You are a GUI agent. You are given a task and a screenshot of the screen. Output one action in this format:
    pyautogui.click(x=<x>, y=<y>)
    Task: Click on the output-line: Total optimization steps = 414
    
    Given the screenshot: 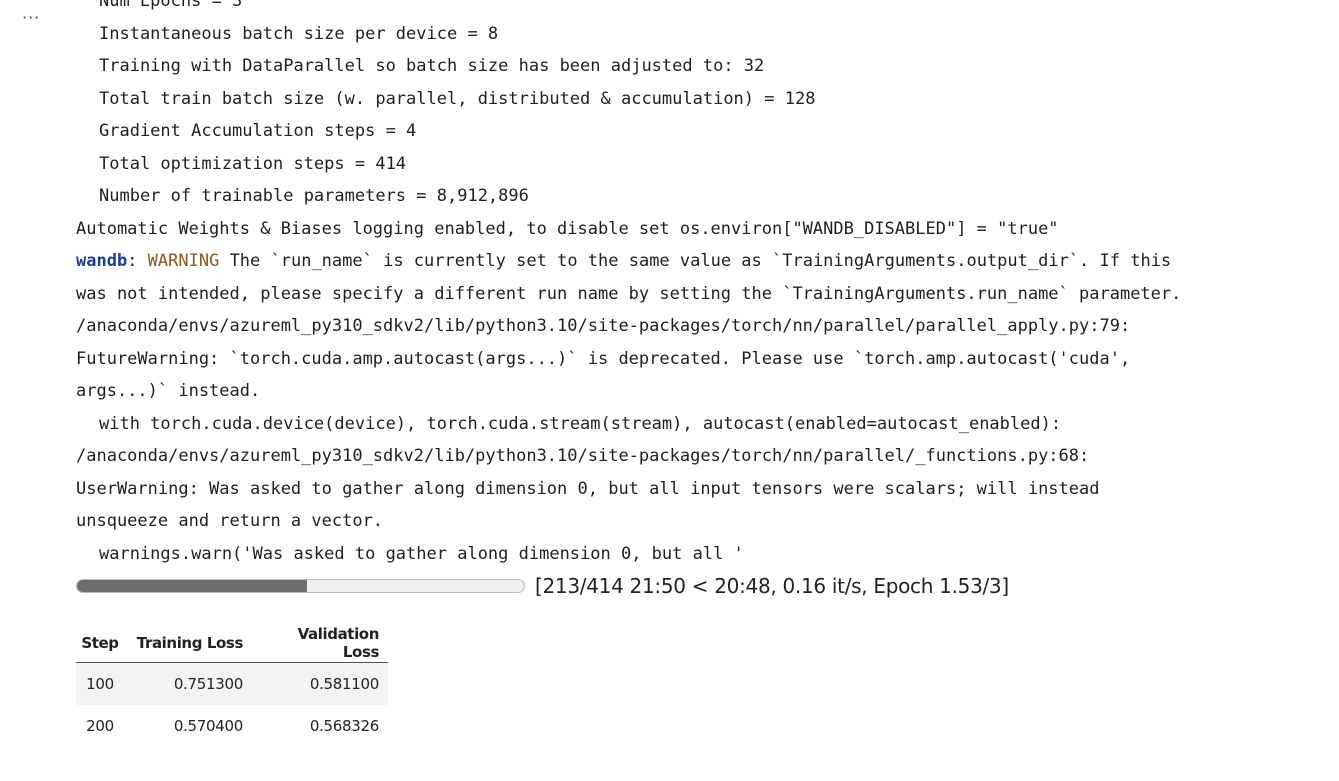 What is the action you would take?
    pyautogui.click(x=706, y=164)
    